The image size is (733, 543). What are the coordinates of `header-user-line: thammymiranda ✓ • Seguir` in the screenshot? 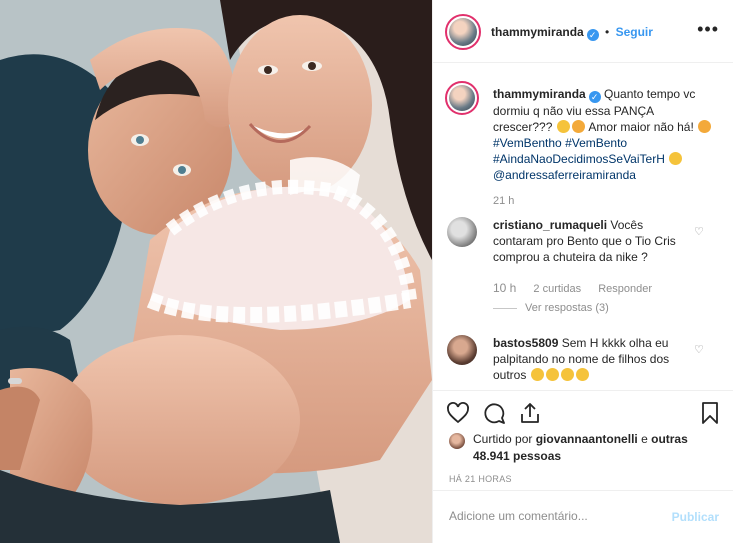 It's located at (572, 33).